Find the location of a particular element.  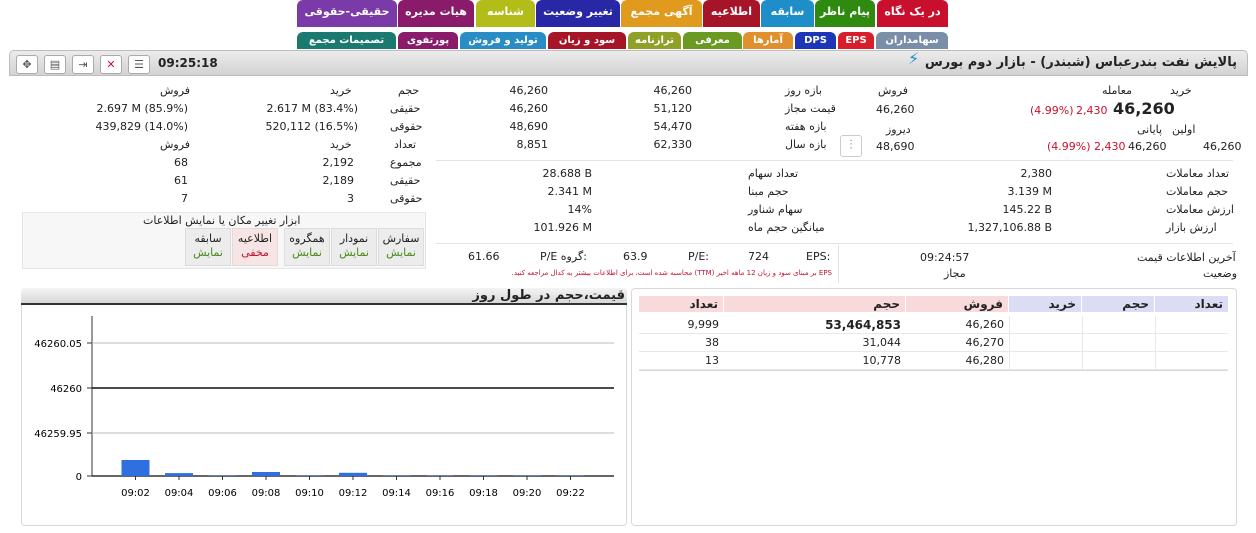

range-label: قیمت مجاز is located at coordinates (810, 108).